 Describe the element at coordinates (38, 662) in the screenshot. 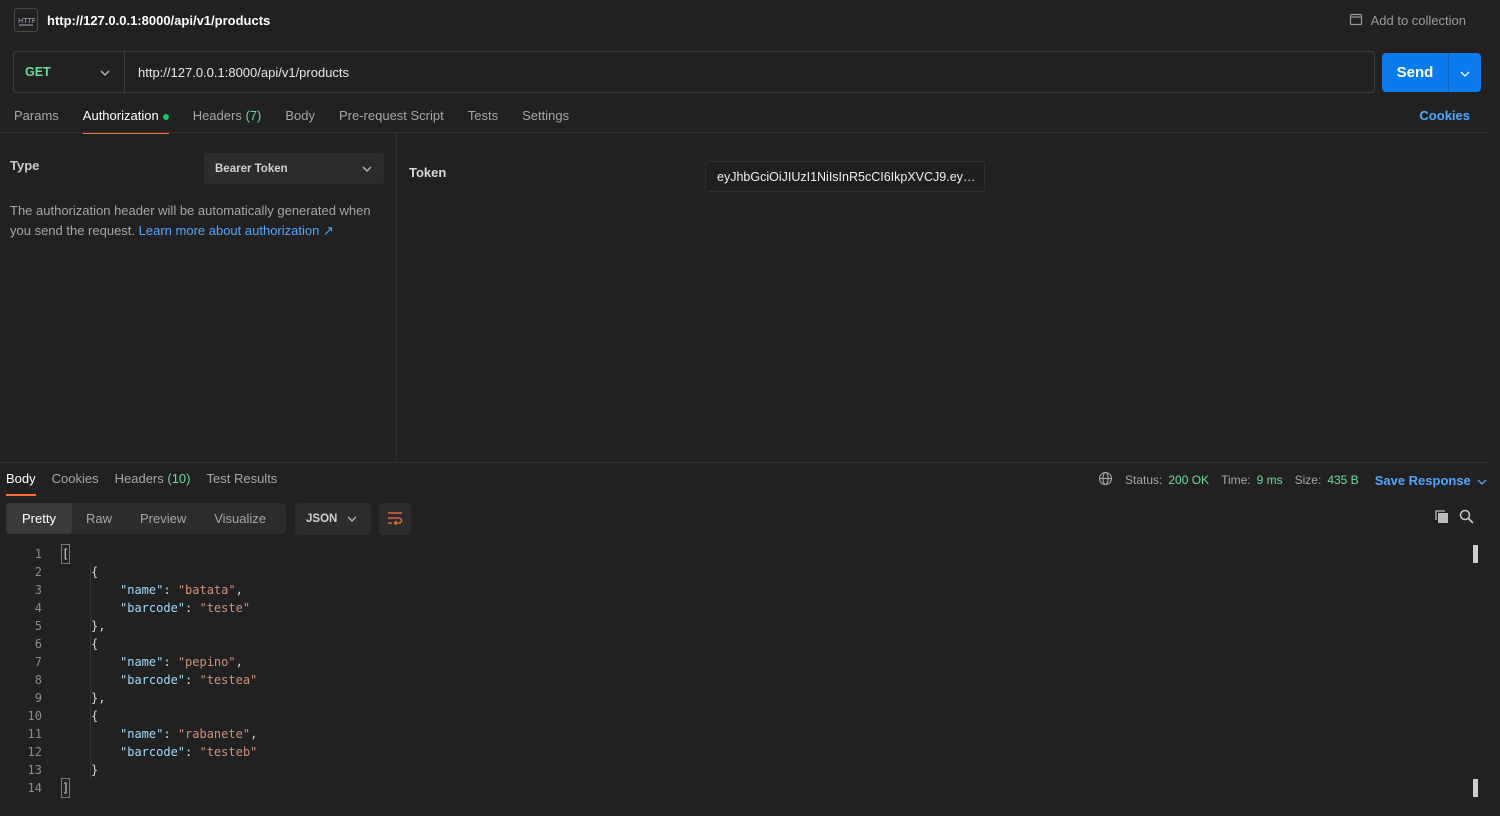

I see `line-number: 7` at that location.